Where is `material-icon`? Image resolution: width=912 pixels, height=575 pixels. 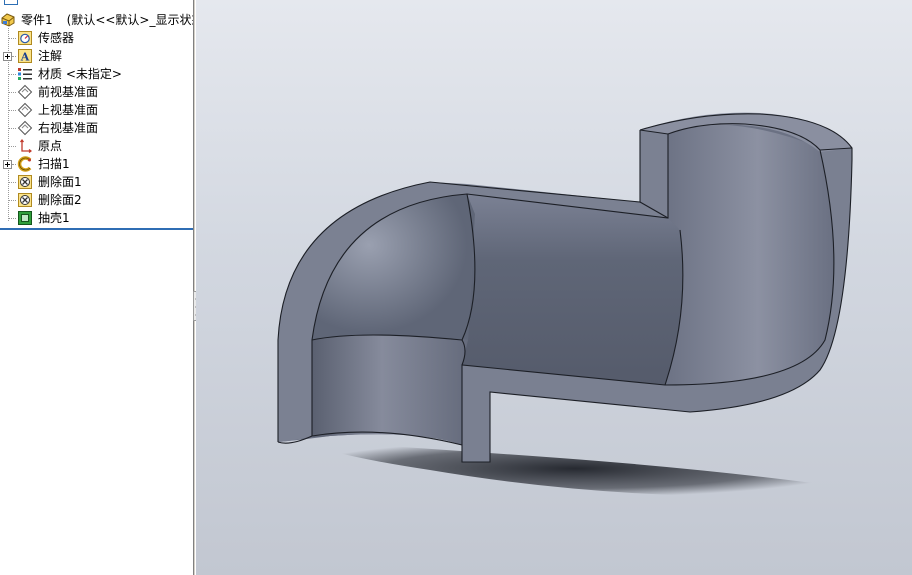
material-icon is located at coordinates (25, 74).